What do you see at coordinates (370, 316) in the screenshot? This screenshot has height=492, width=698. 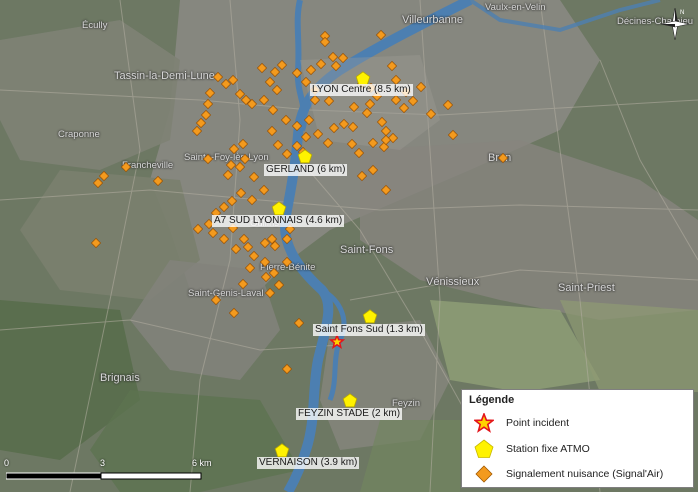 I see `station-marker-saint-fons-sud` at bounding box center [370, 316].